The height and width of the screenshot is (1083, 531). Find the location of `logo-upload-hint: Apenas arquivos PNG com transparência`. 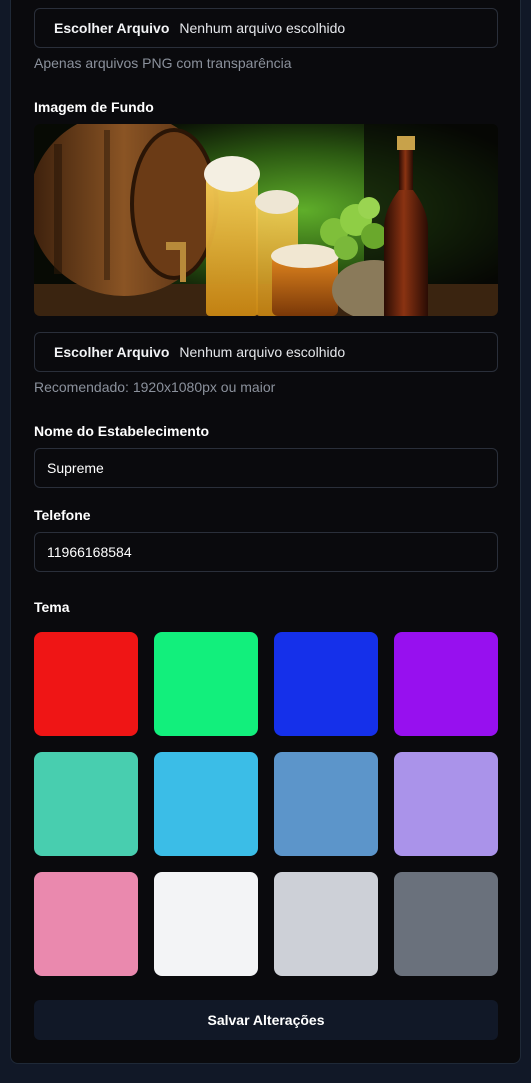

logo-upload-hint: Apenas arquivos PNG com transparência is located at coordinates (163, 63).